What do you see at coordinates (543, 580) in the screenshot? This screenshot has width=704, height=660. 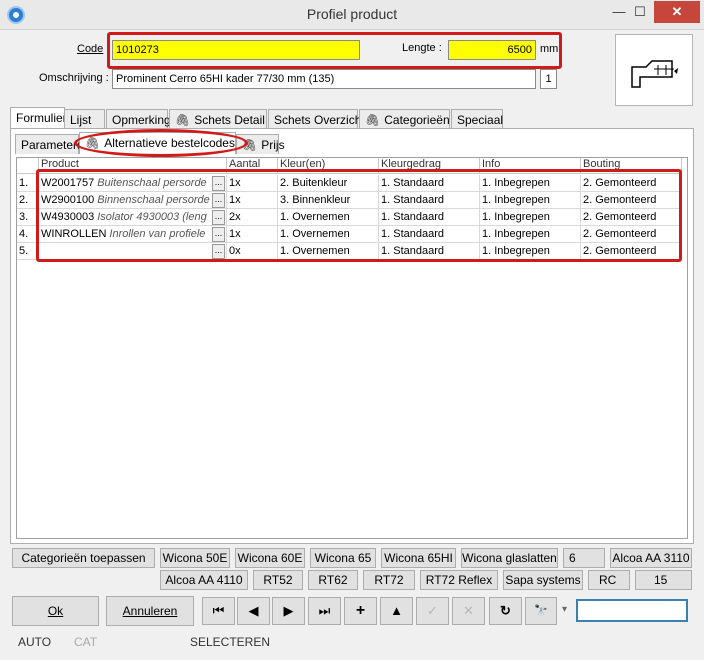 I see `category-button: Sapa systems` at bounding box center [543, 580].